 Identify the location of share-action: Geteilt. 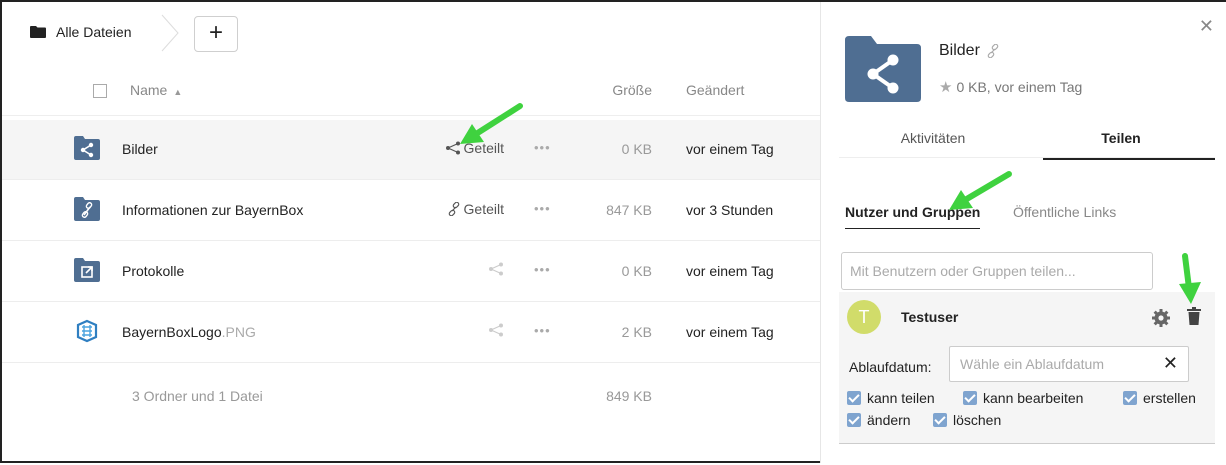
(463, 209).